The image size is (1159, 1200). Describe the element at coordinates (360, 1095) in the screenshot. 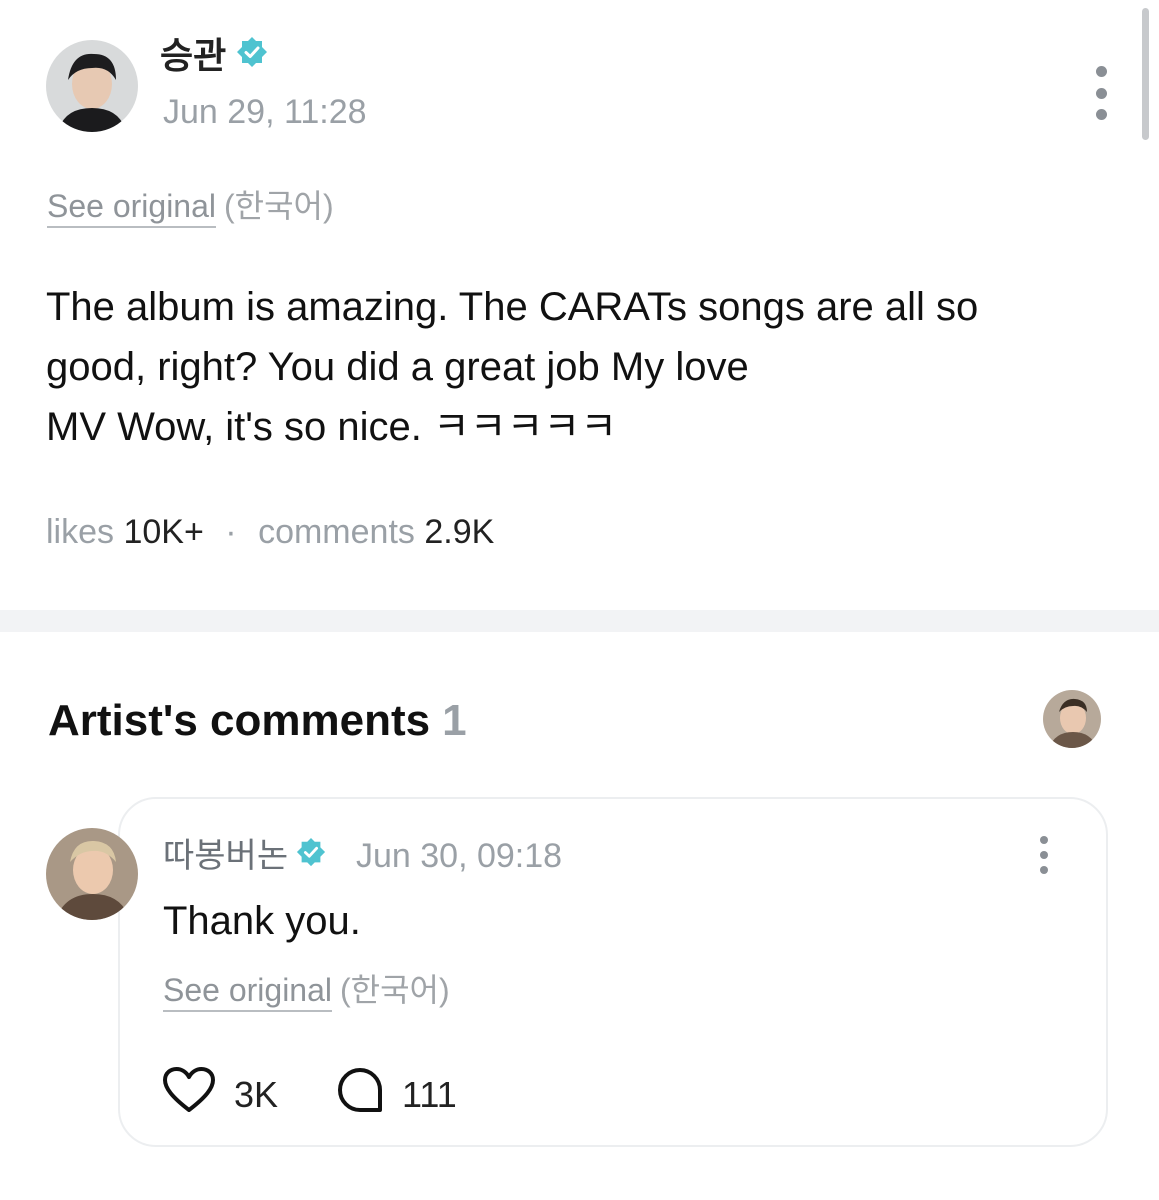

I see `reply-bubble-icon` at that location.